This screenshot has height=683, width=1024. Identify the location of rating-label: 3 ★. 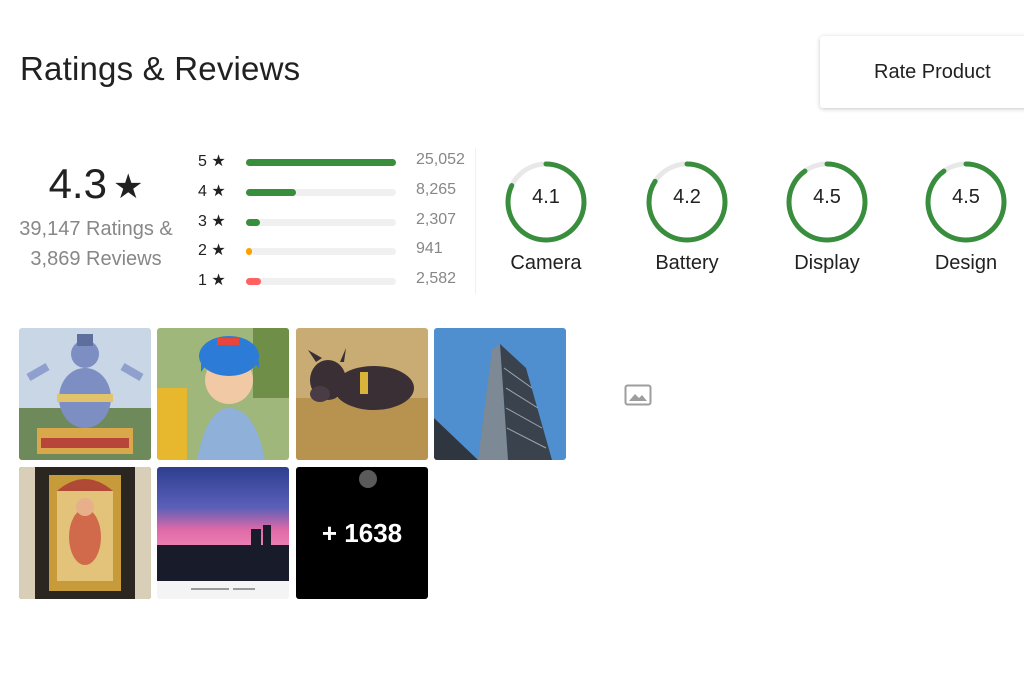
(212, 221).